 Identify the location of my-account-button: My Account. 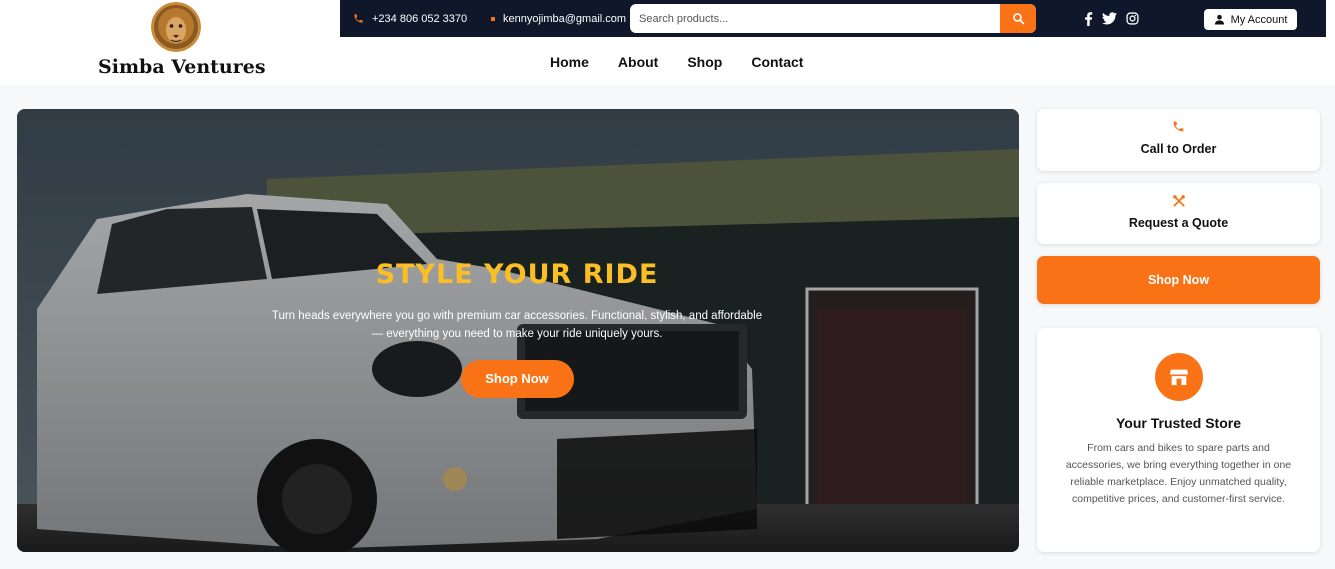
(1250, 19).